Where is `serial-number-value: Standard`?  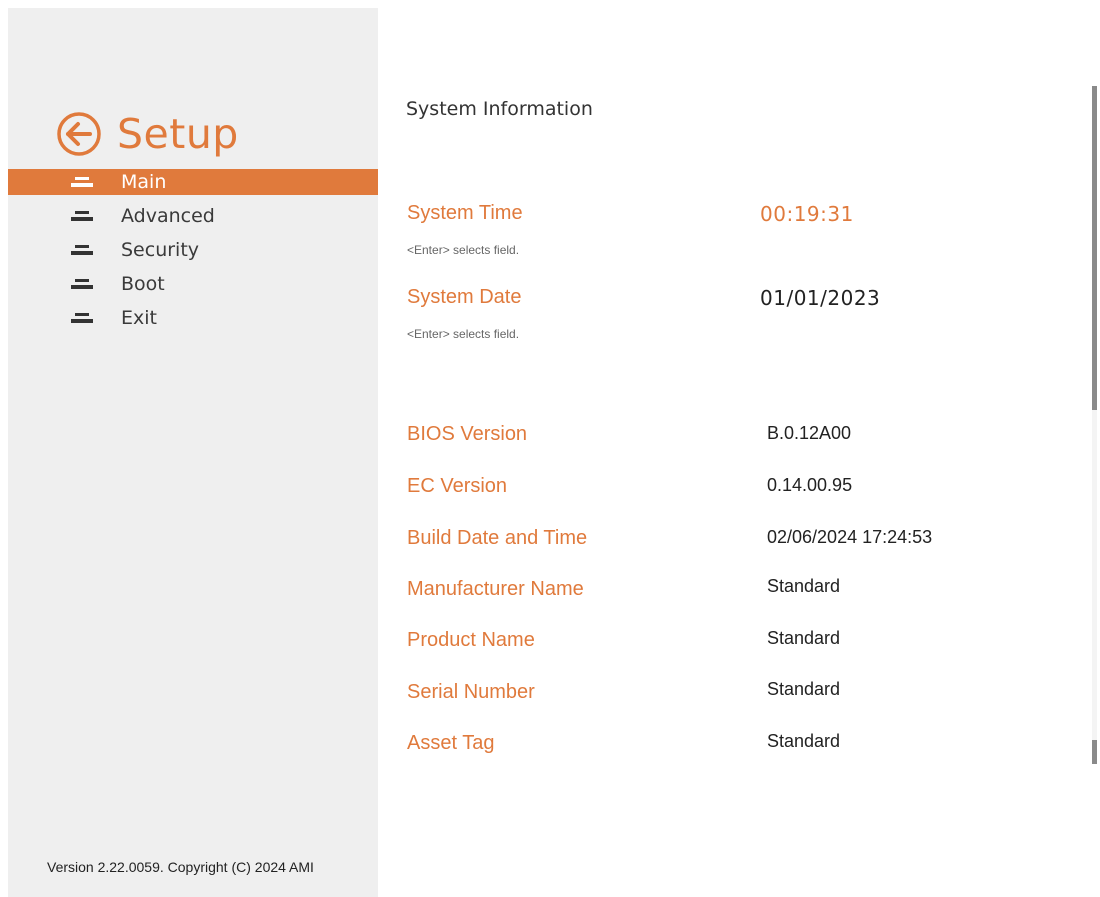 serial-number-value: Standard is located at coordinates (804, 689).